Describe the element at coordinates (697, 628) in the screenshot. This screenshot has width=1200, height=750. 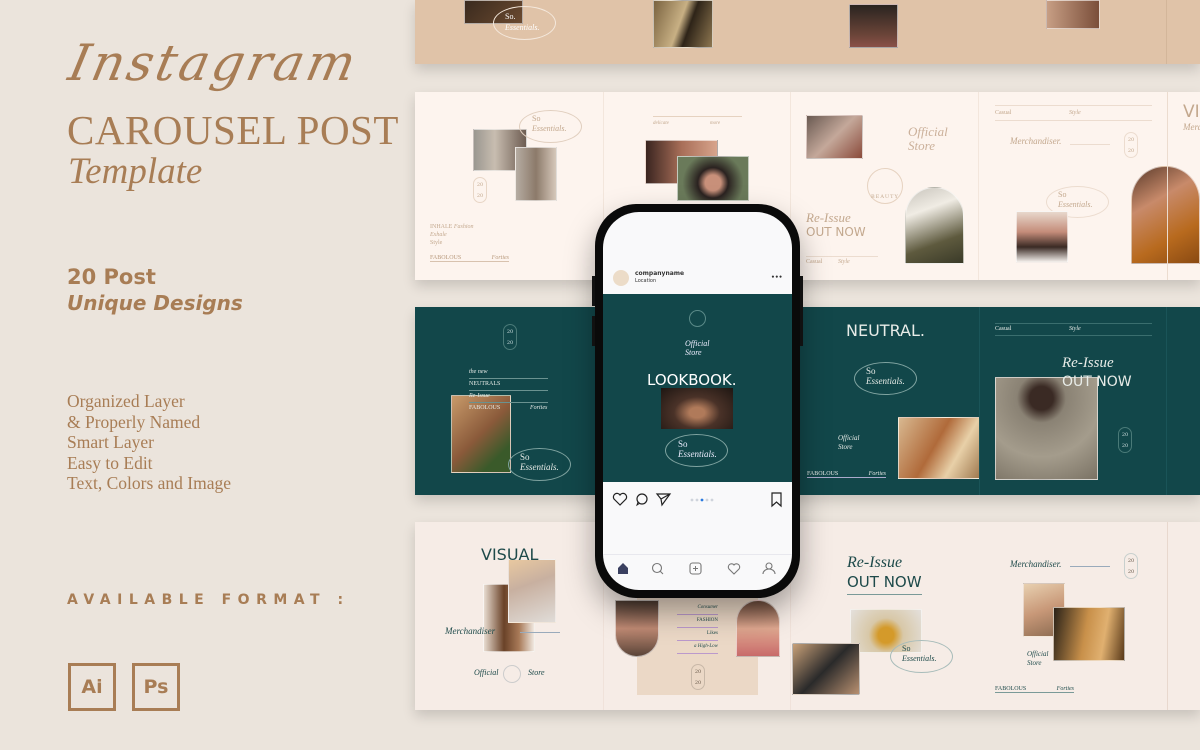
I see `consumer-list: Consumer FASHION Likes a High-Low` at that location.